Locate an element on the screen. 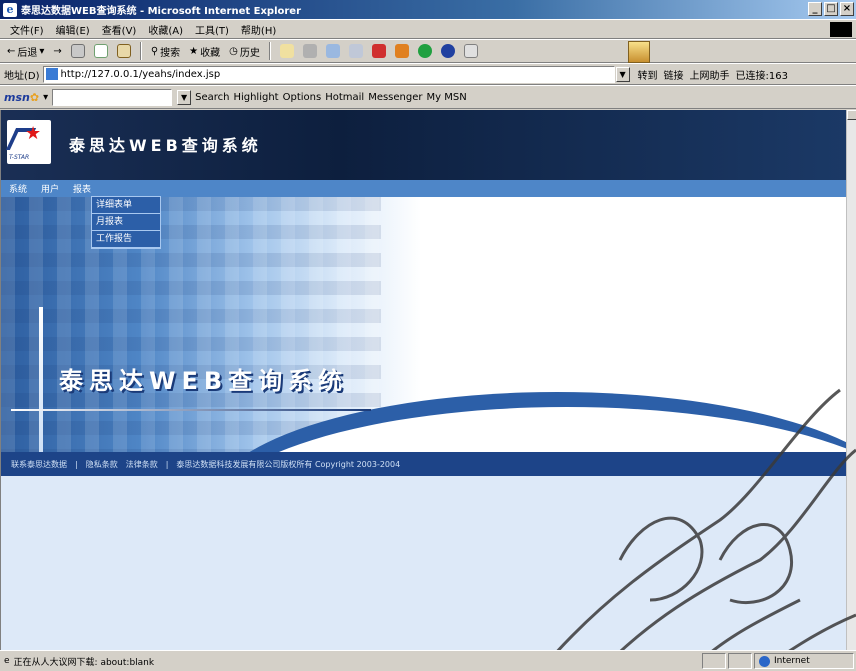 This screenshot has height=671, width=856. back-label: 后退 is located at coordinates (27, 53).